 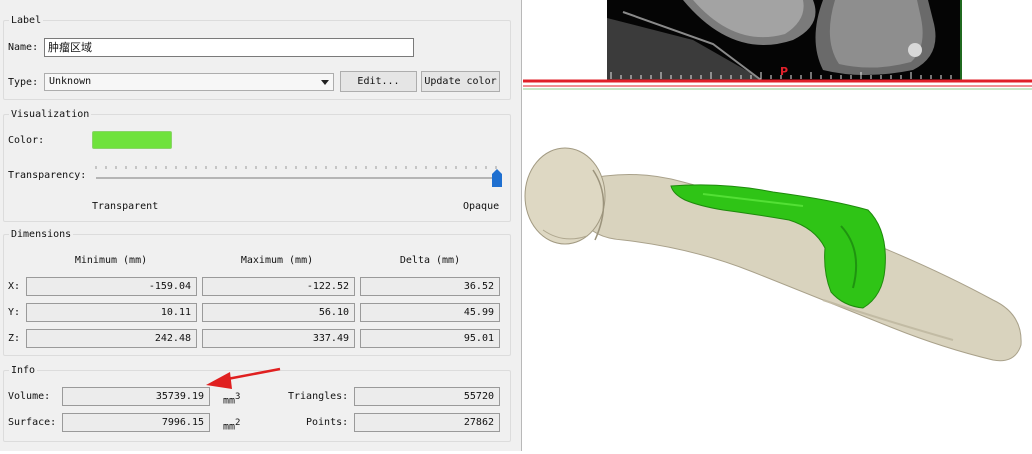 I want to click on volume-label: Volume:, so click(x=29, y=396).